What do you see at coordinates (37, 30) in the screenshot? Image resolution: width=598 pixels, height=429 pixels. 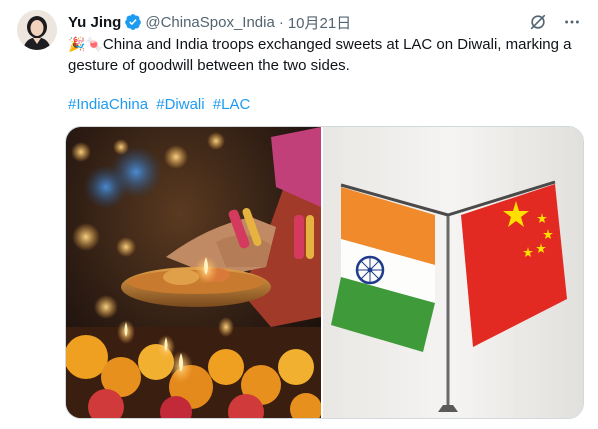 I see `avatar` at bounding box center [37, 30].